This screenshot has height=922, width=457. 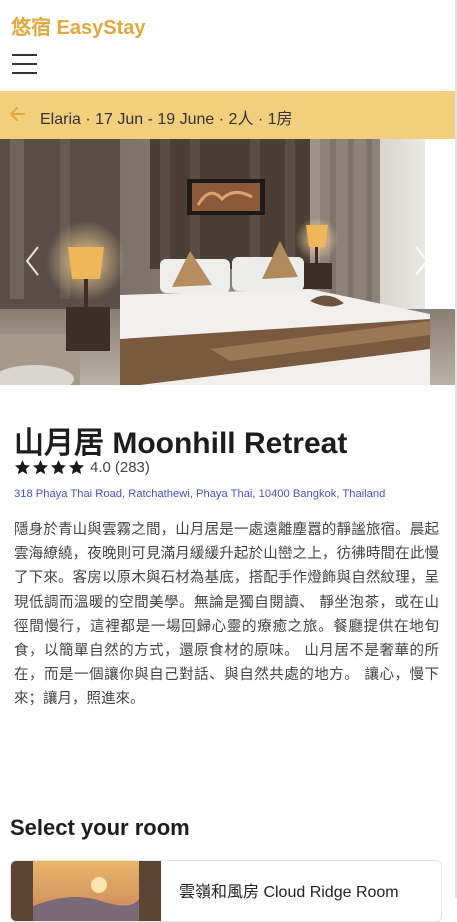 What do you see at coordinates (24, 64) in the screenshot?
I see `hamburger-icon` at bounding box center [24, 64].